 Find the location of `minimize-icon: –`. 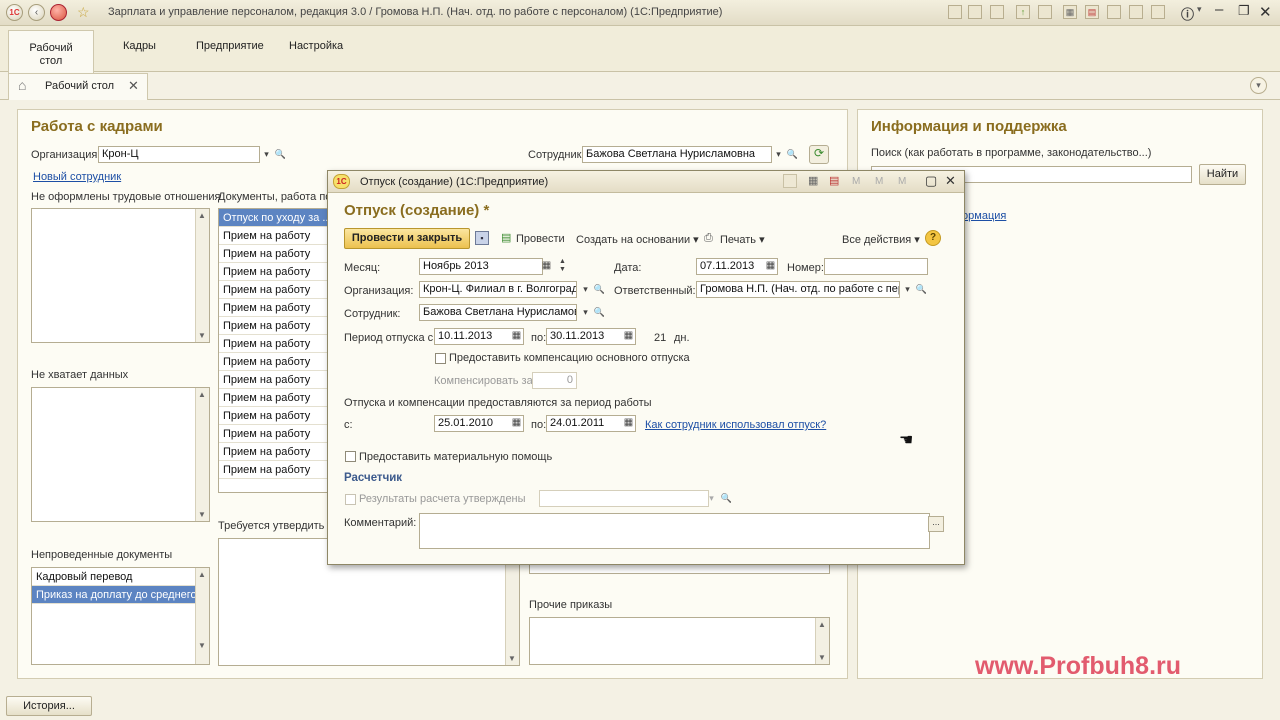

minimize-icon: – is located at coordinates (1219, 9).